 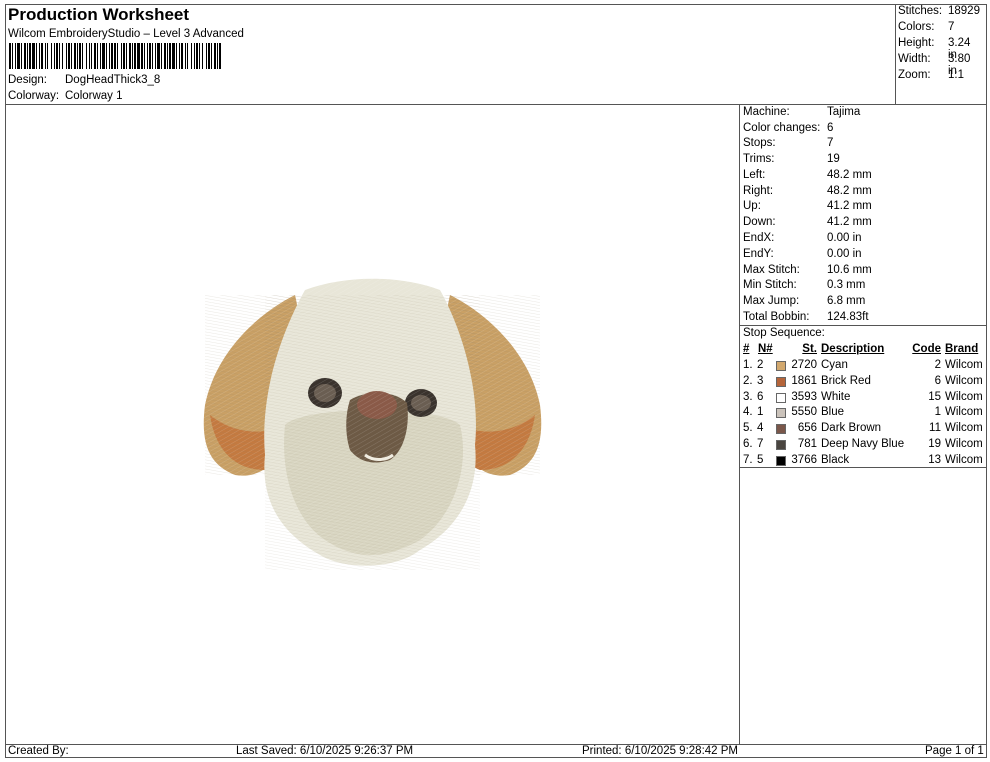 I want to click on panel-divider, so click(x=739, y=424).